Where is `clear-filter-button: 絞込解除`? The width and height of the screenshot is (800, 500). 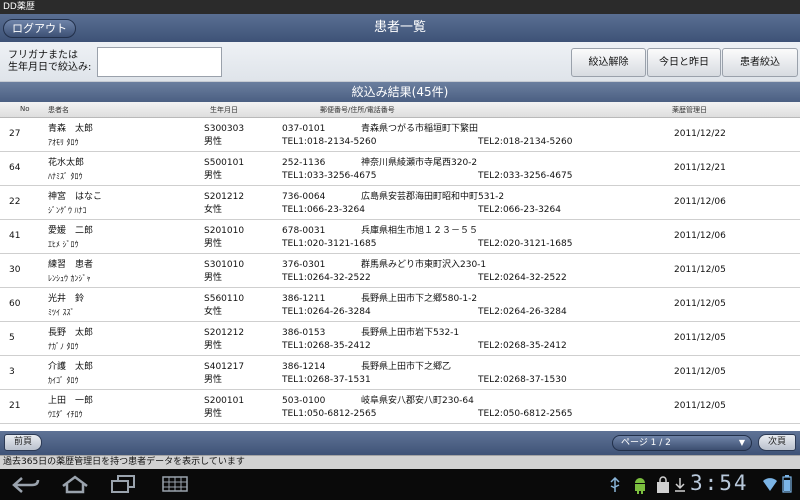 clear-filter-button: 絞込解除 is located at coordinates (608, 62).